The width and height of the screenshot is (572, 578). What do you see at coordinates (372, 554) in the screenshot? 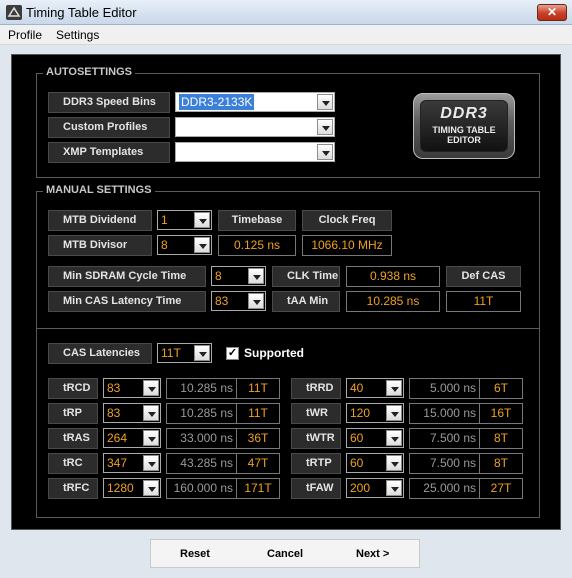
I see `next-button: Next >` at bounding box center [372, 554].